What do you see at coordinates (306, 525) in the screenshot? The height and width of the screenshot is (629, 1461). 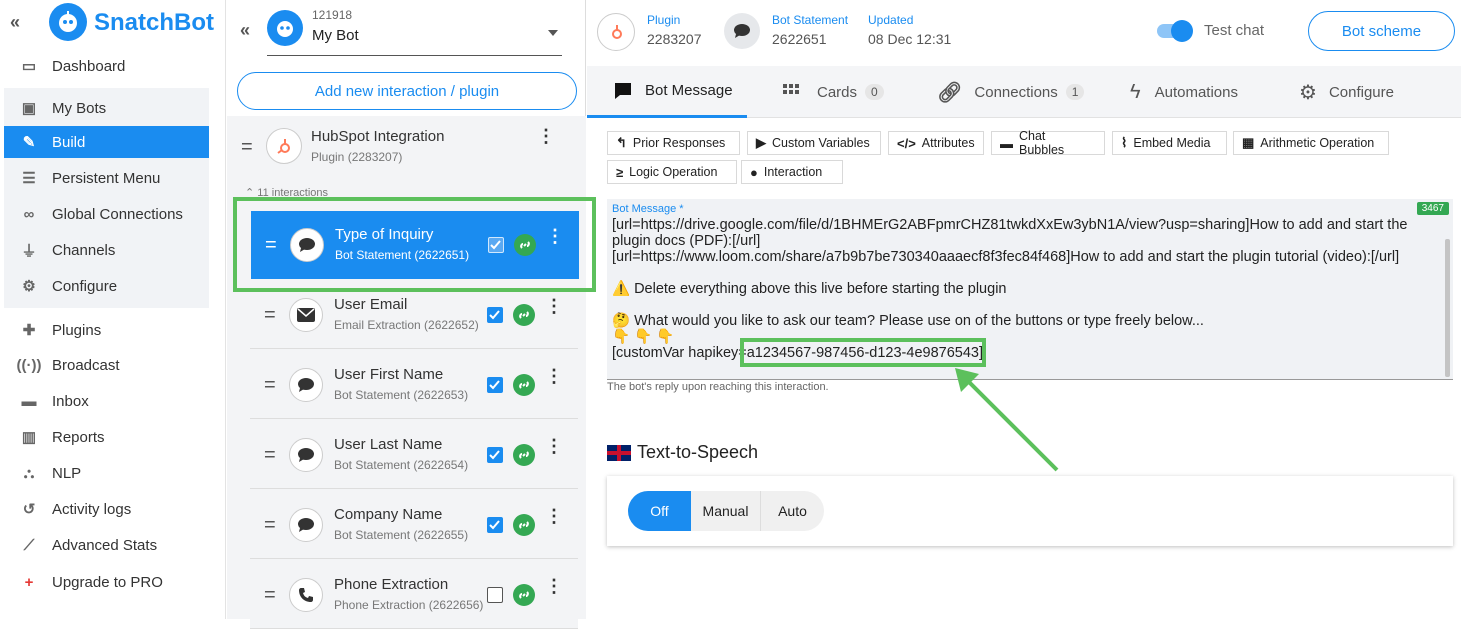 I see `speech-bubble-icon` at bounding box center [306, 525].